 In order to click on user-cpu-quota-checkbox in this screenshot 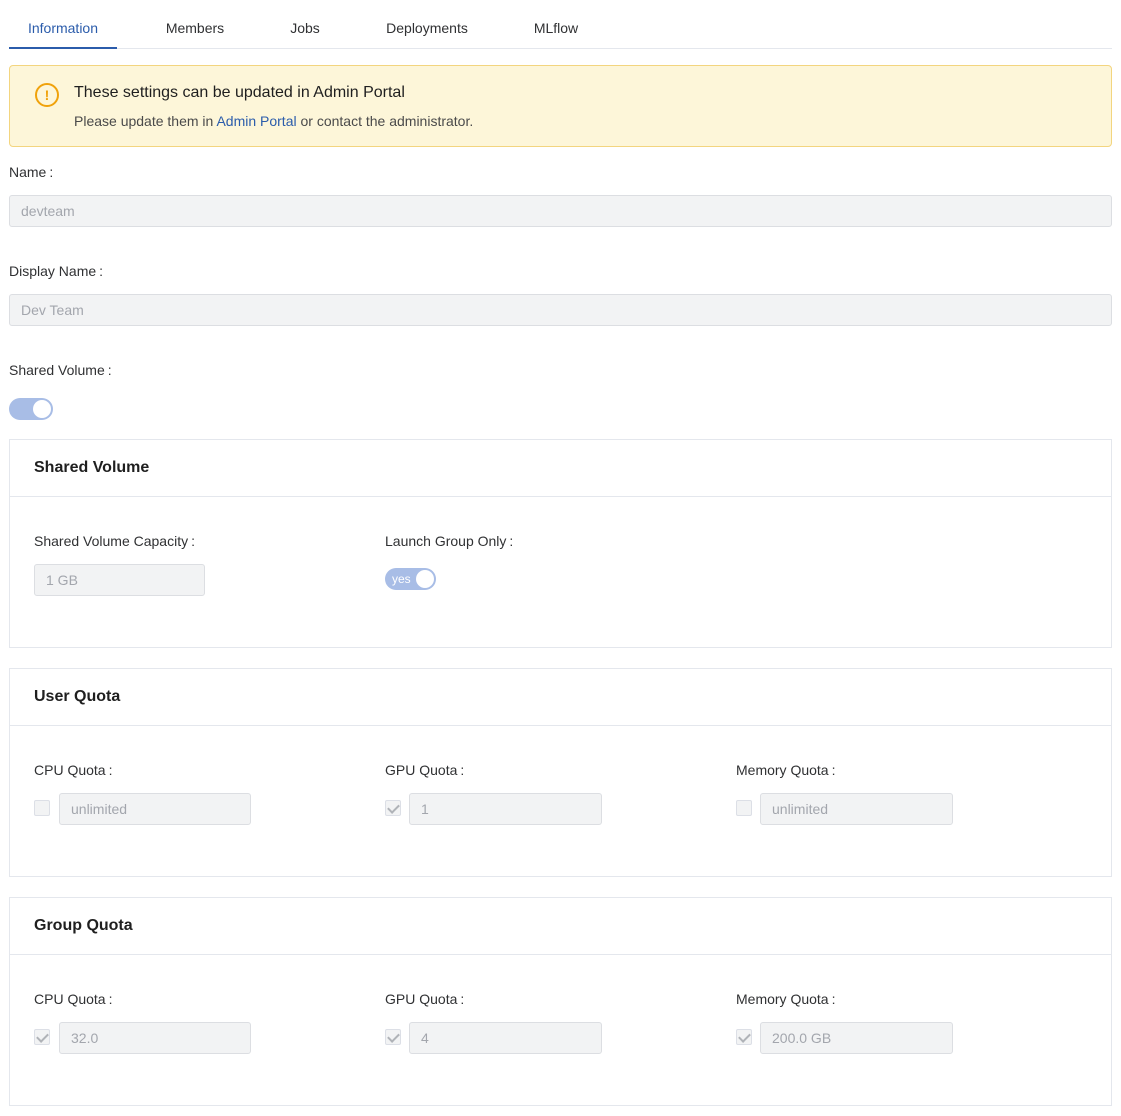, I will do `click(42, 808)`.